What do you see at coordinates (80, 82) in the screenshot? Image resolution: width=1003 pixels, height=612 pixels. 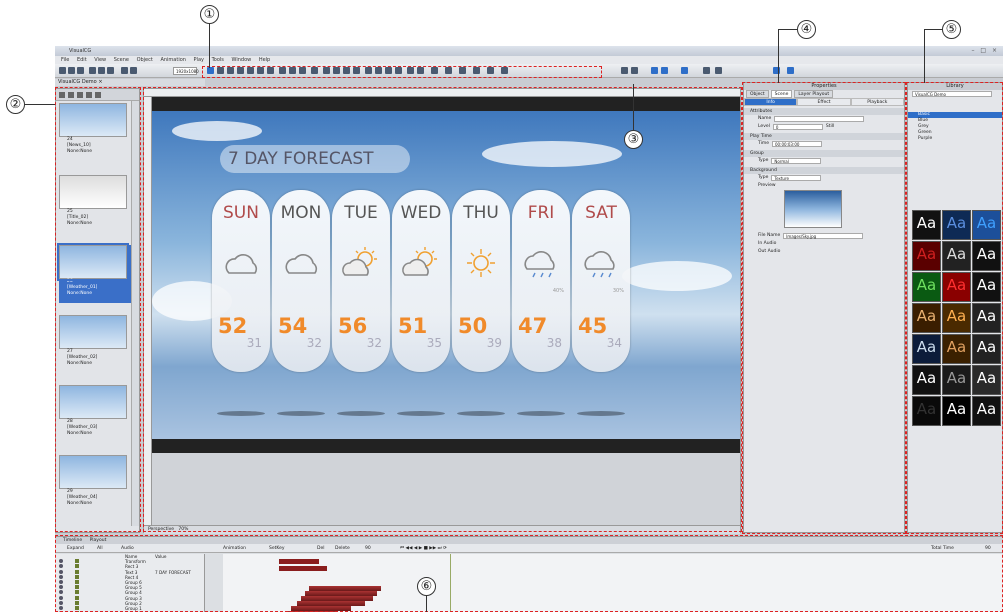 I see `document-tab-label: VisualCG Demo ×` at bounding box center [80, 82].